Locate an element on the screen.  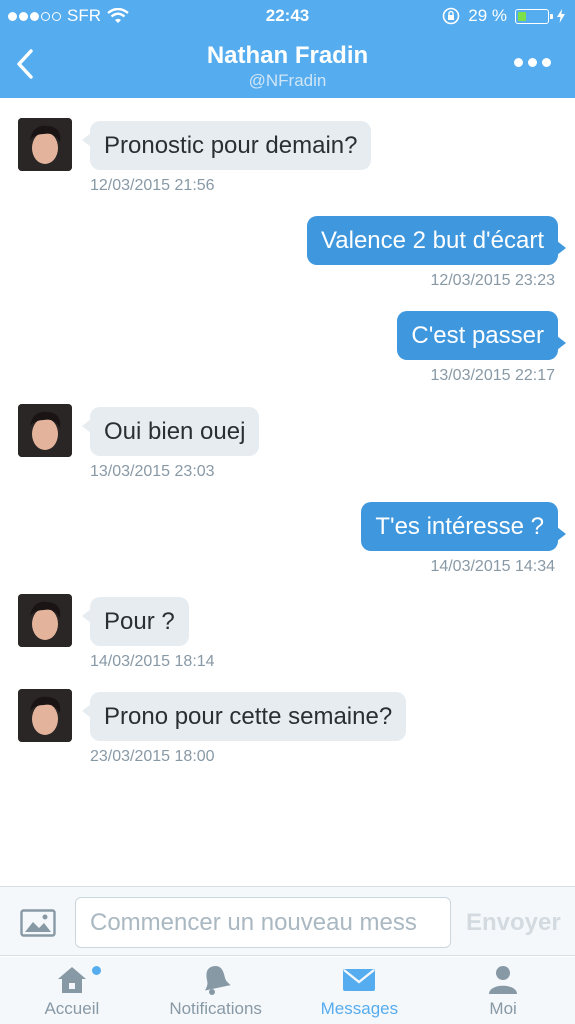
message-bubble: T'es intéresse ? is located at coordinates (463, 526).